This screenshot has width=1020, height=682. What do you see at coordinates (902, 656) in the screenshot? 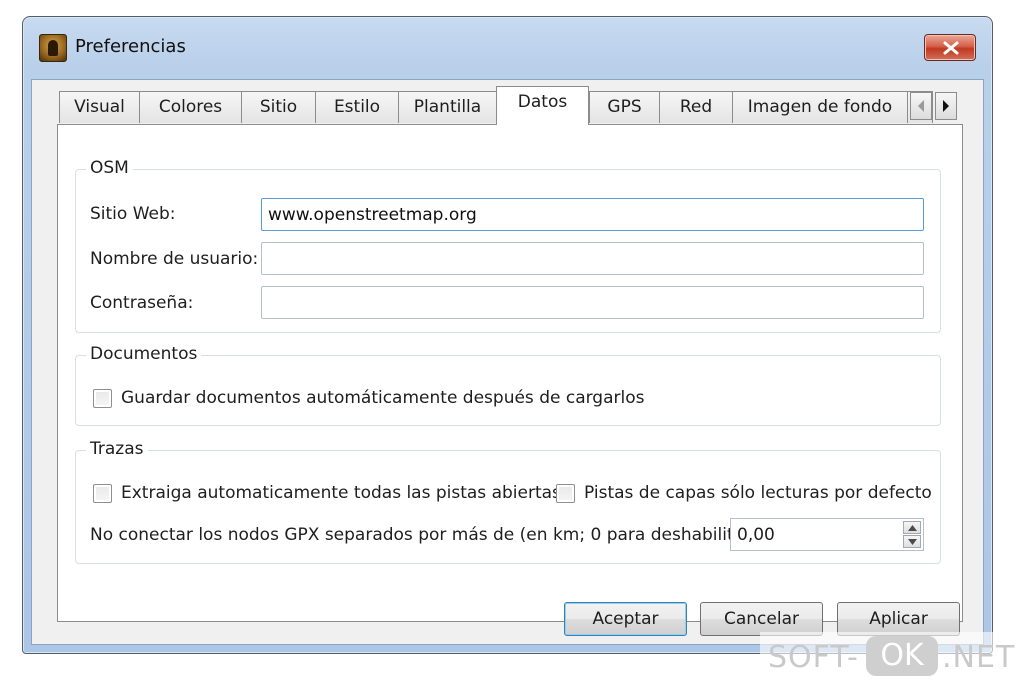
I see `watermark-pill: OK` at bounding box center [902, 656].